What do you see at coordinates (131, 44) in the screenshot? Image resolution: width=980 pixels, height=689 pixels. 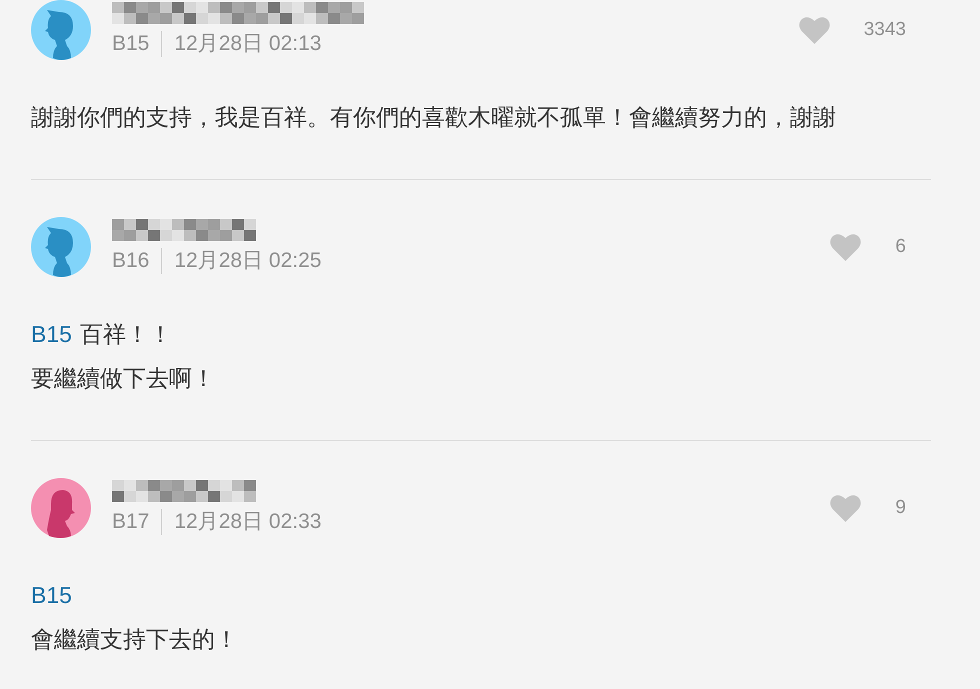 I see `floor-number: B15` at bounding box center [131, 44].